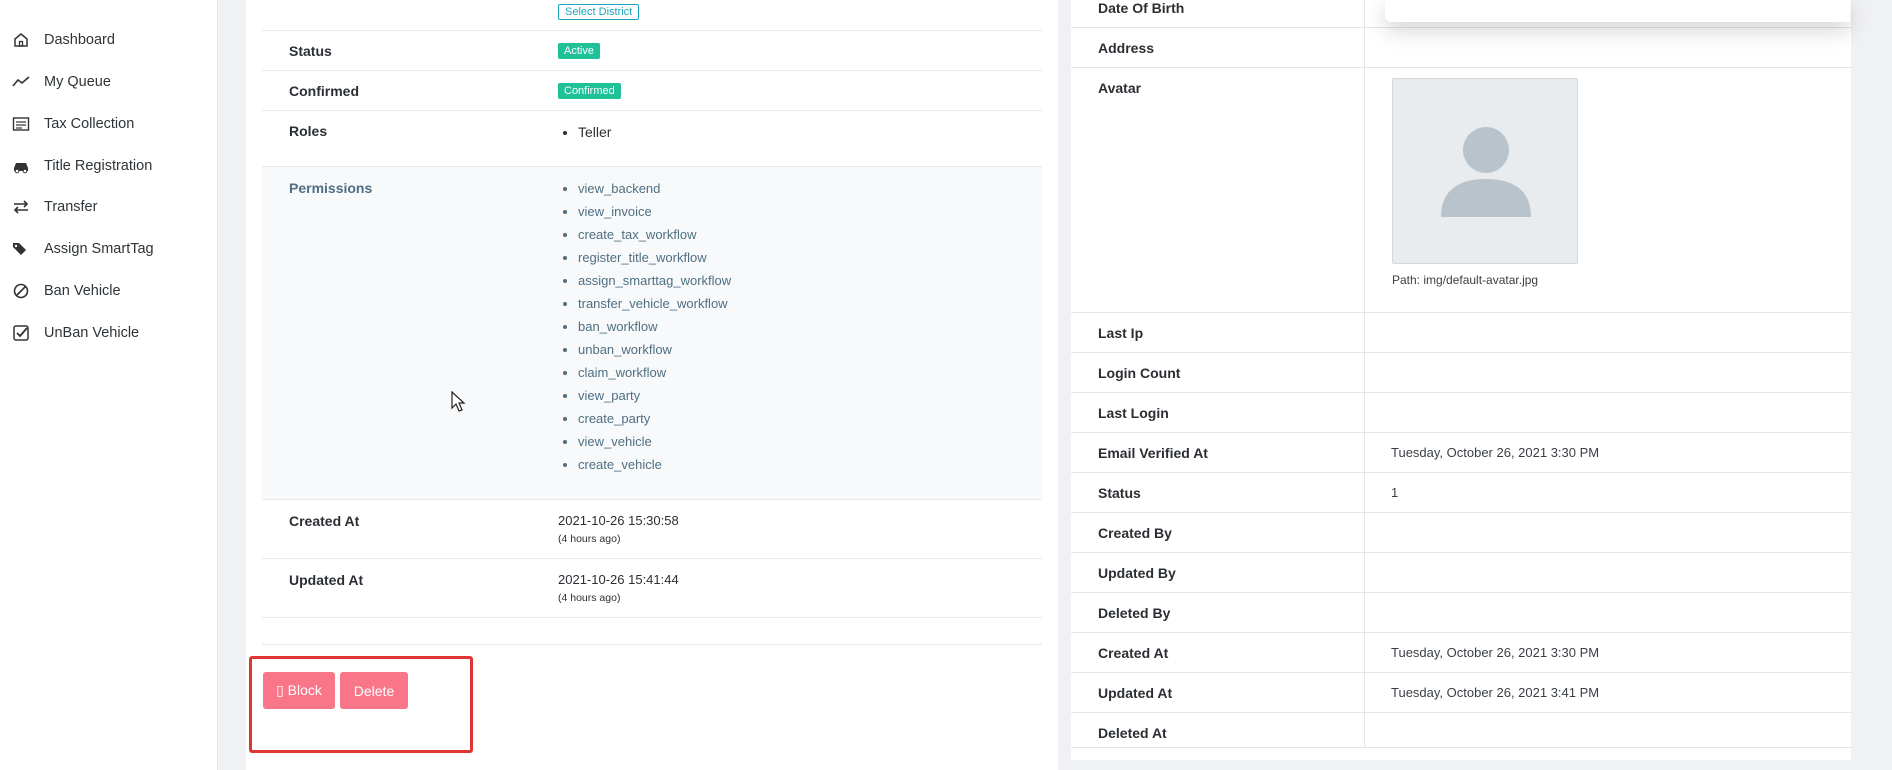  Describe the element at coordinates (326, 580) in the screenshot. I see `updated-at-label: Updated At` at that location.